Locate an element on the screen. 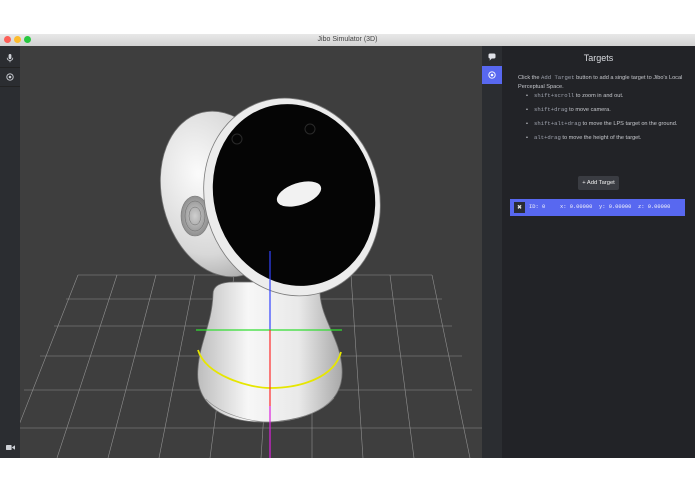 This screenshot has width=695, height=494. panel-title: Targets is located at coordinates (598, 58).